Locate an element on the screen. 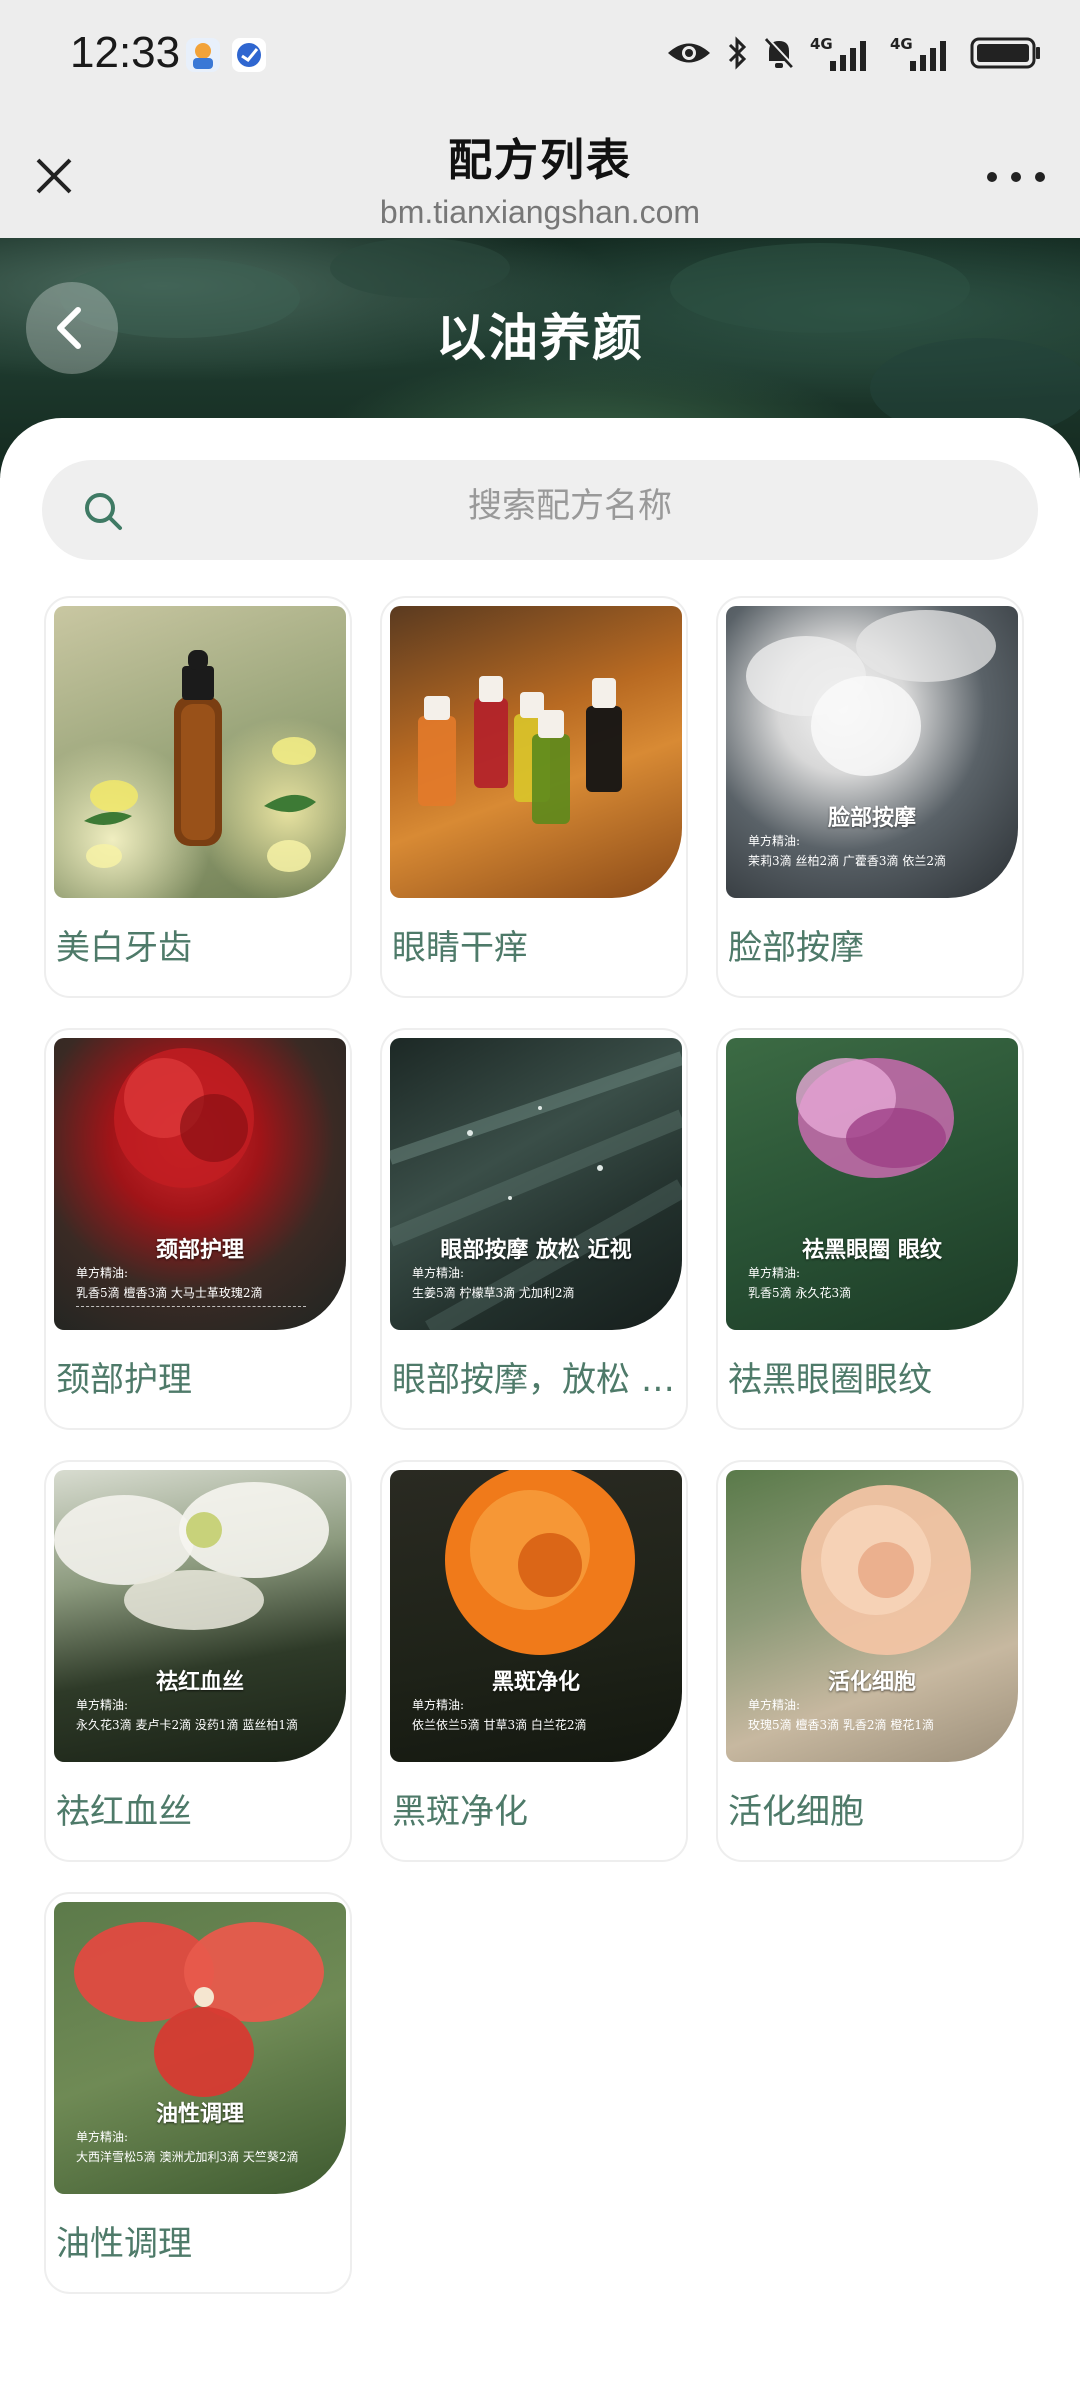 The width and height of the screenshot is (1080, 2403). recipe-image: 祛红血丝 单方精油: 永久花3滴 麦卢卡2滴 没药1滴 蓝丝柏1滴 is located at coordinates (200, 1616).